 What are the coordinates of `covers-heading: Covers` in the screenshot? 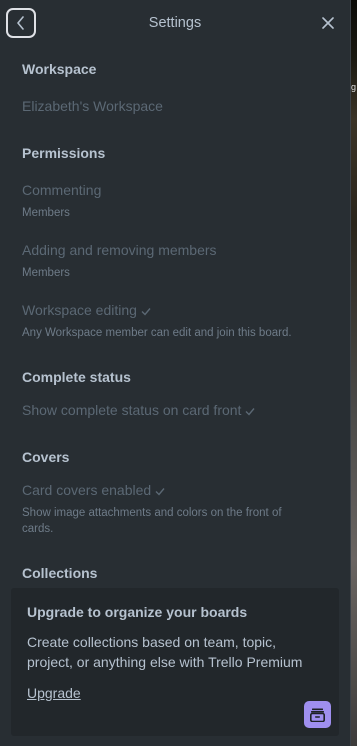 It's located at (46, 457).